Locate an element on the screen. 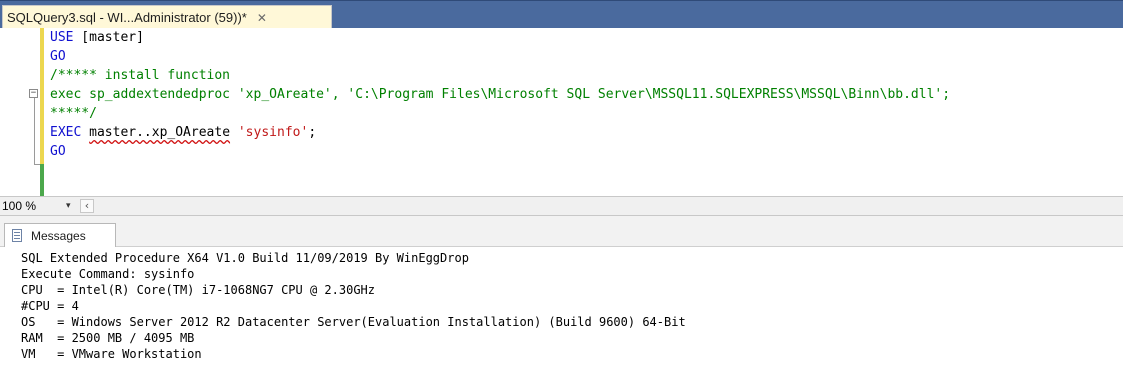 This screenshot has height=392, width=1123. scroll-left-button: ‹ is located at coordinates (87, 206).